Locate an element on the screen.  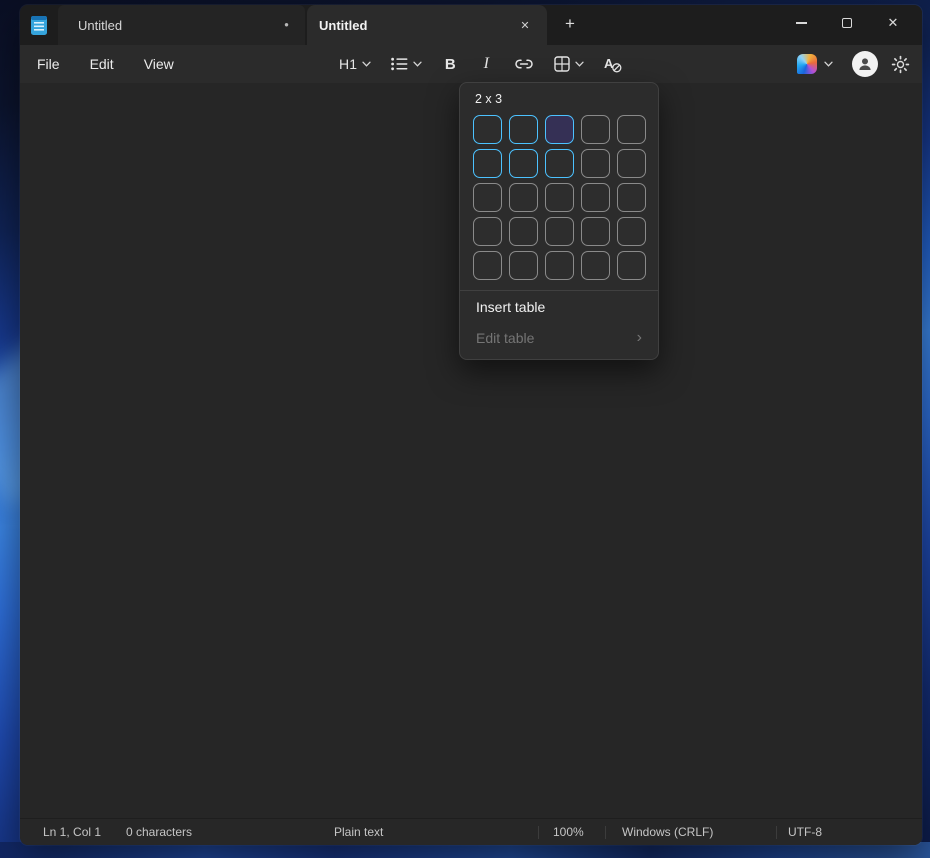
account-button is located at coordinates (865, 64).